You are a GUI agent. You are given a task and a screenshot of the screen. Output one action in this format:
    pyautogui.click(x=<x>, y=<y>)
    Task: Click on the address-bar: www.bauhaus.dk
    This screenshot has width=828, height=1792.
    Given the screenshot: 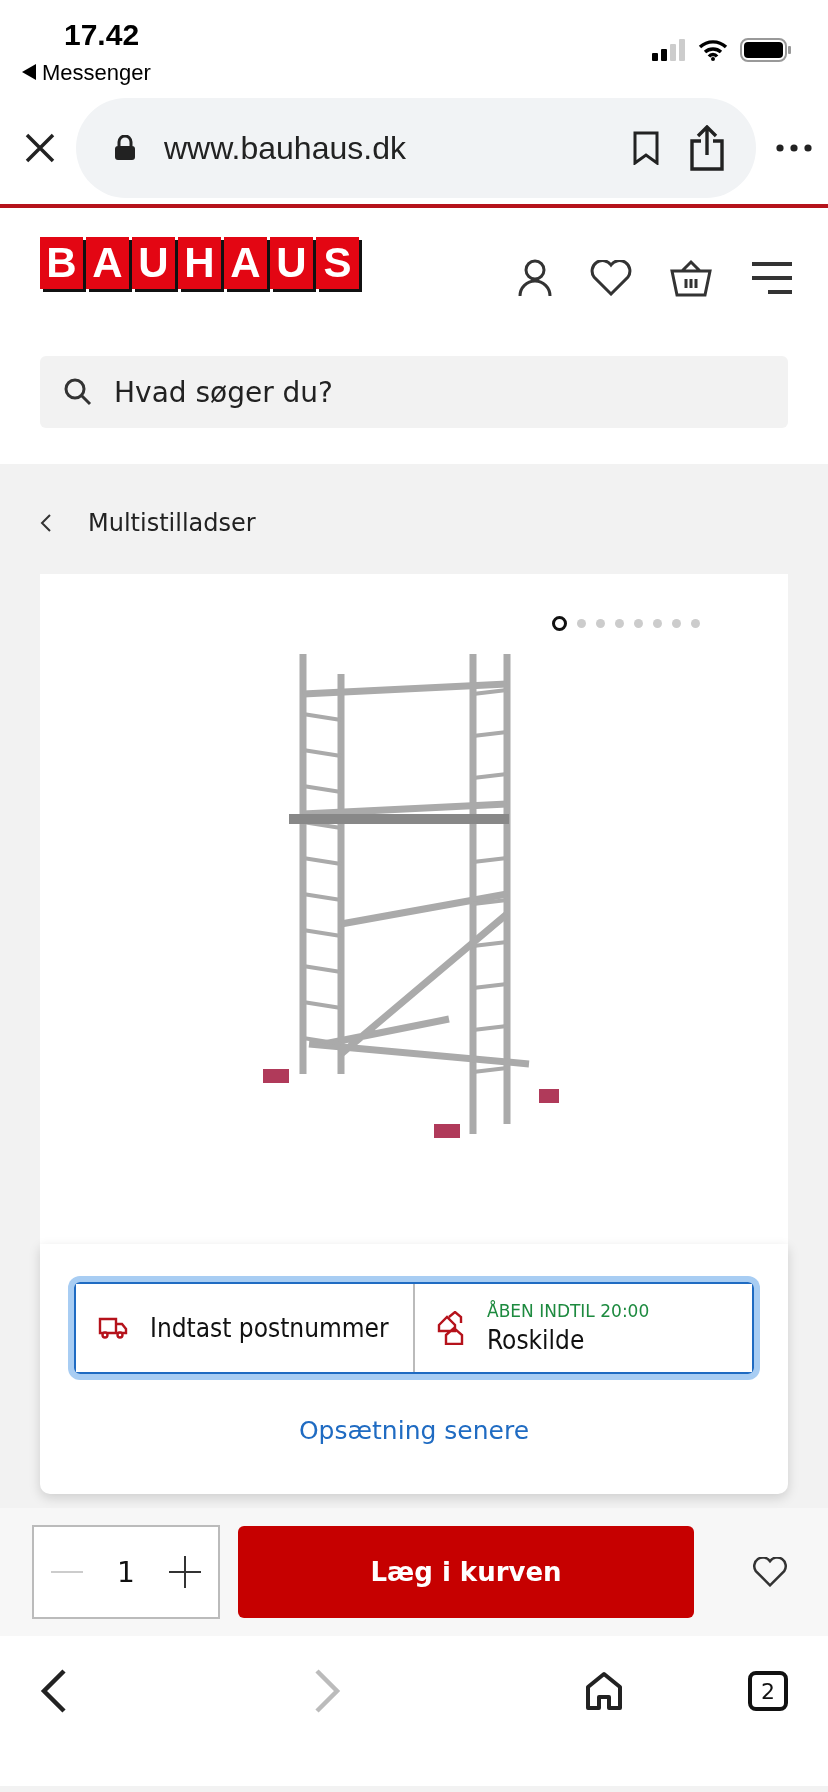 What is the action you would take?
    pyautogui.click(x=416, y=148)
    